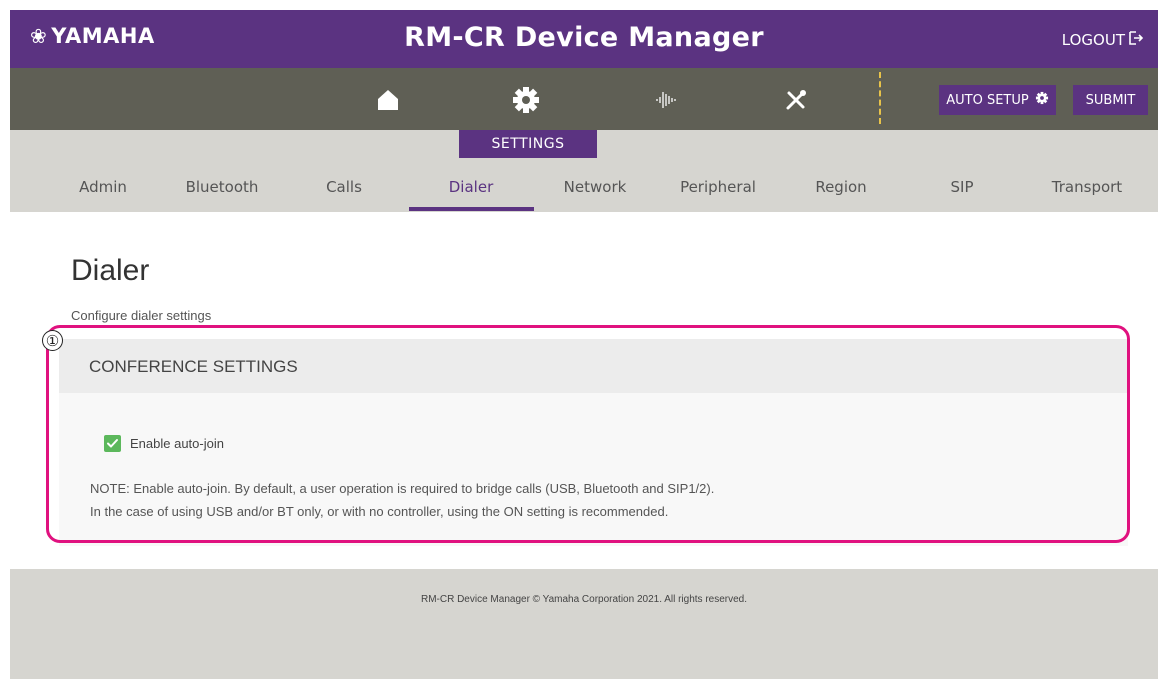 The width and height of the screenshot is (1165, 679). What do you see at coordinates (1093, 40) in the screenshot?
I see `logout-label: LOGOUT` at bounding box center [1093, 40].